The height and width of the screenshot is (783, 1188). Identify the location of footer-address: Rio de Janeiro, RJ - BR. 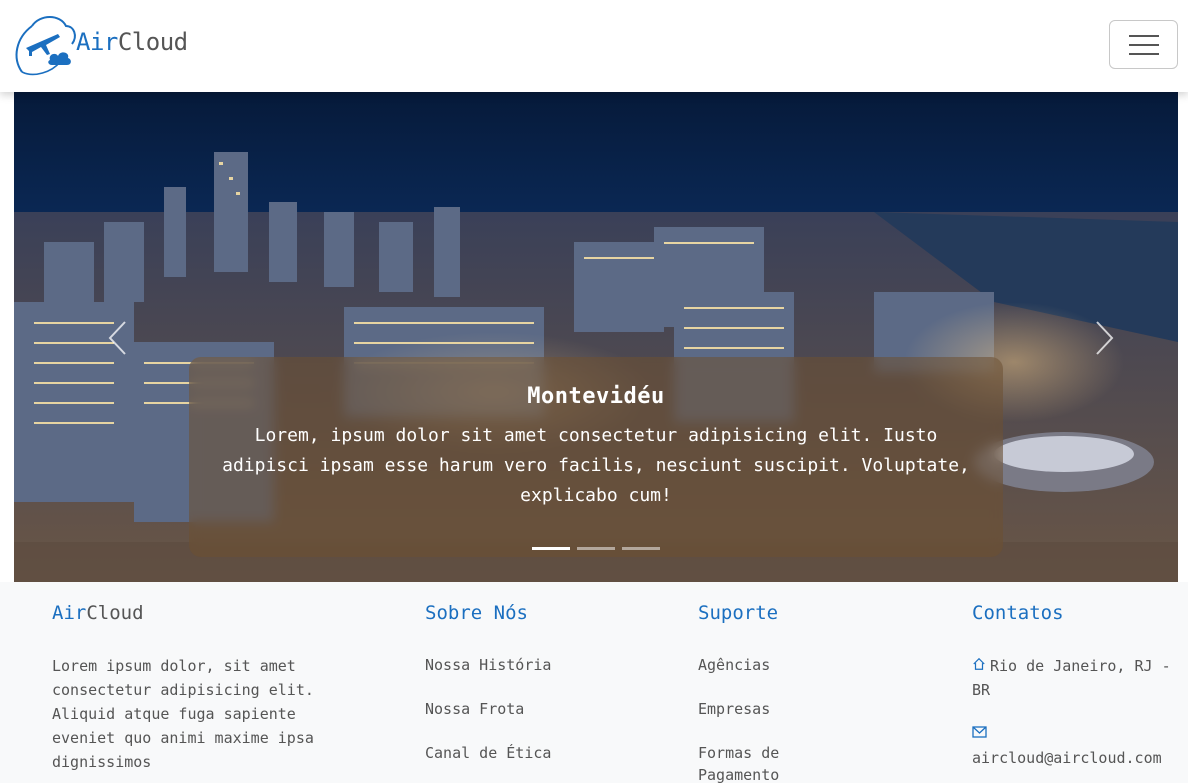
(1077, 678).